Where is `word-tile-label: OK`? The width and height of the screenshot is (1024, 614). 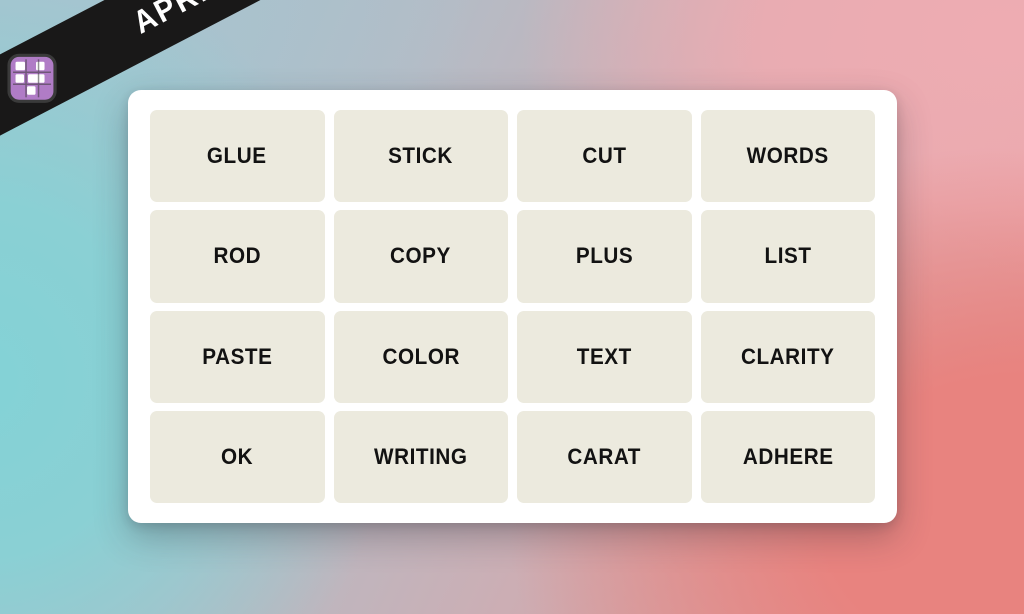
word-tile-label: OK is located at coordinates (237, 456).